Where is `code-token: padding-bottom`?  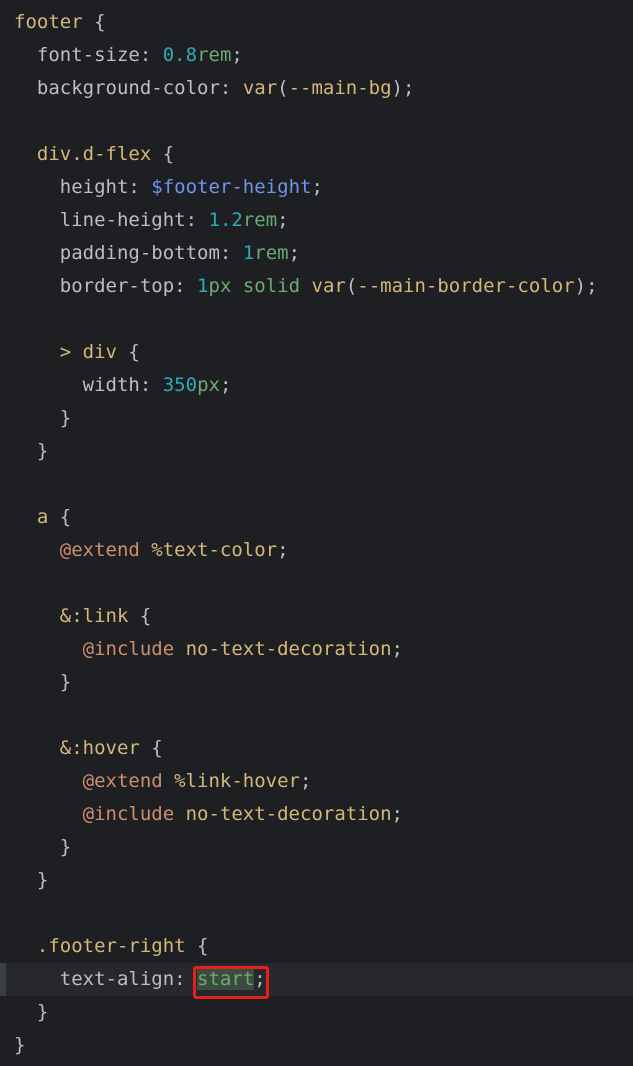
code-token: padding-bottom is located at coordinates (139, 253).